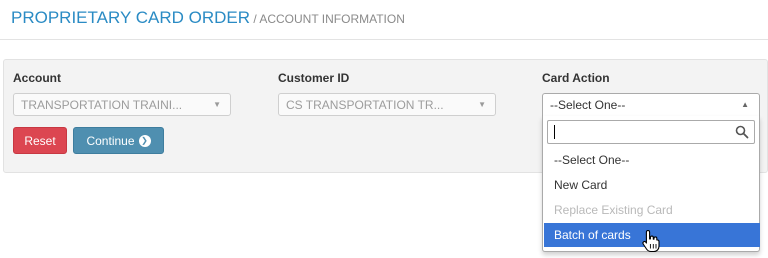  What do you see at coordinates (110, 140) in the screenshot?
I see `continue-button-label: Continue` at bounding box center [110, 140].